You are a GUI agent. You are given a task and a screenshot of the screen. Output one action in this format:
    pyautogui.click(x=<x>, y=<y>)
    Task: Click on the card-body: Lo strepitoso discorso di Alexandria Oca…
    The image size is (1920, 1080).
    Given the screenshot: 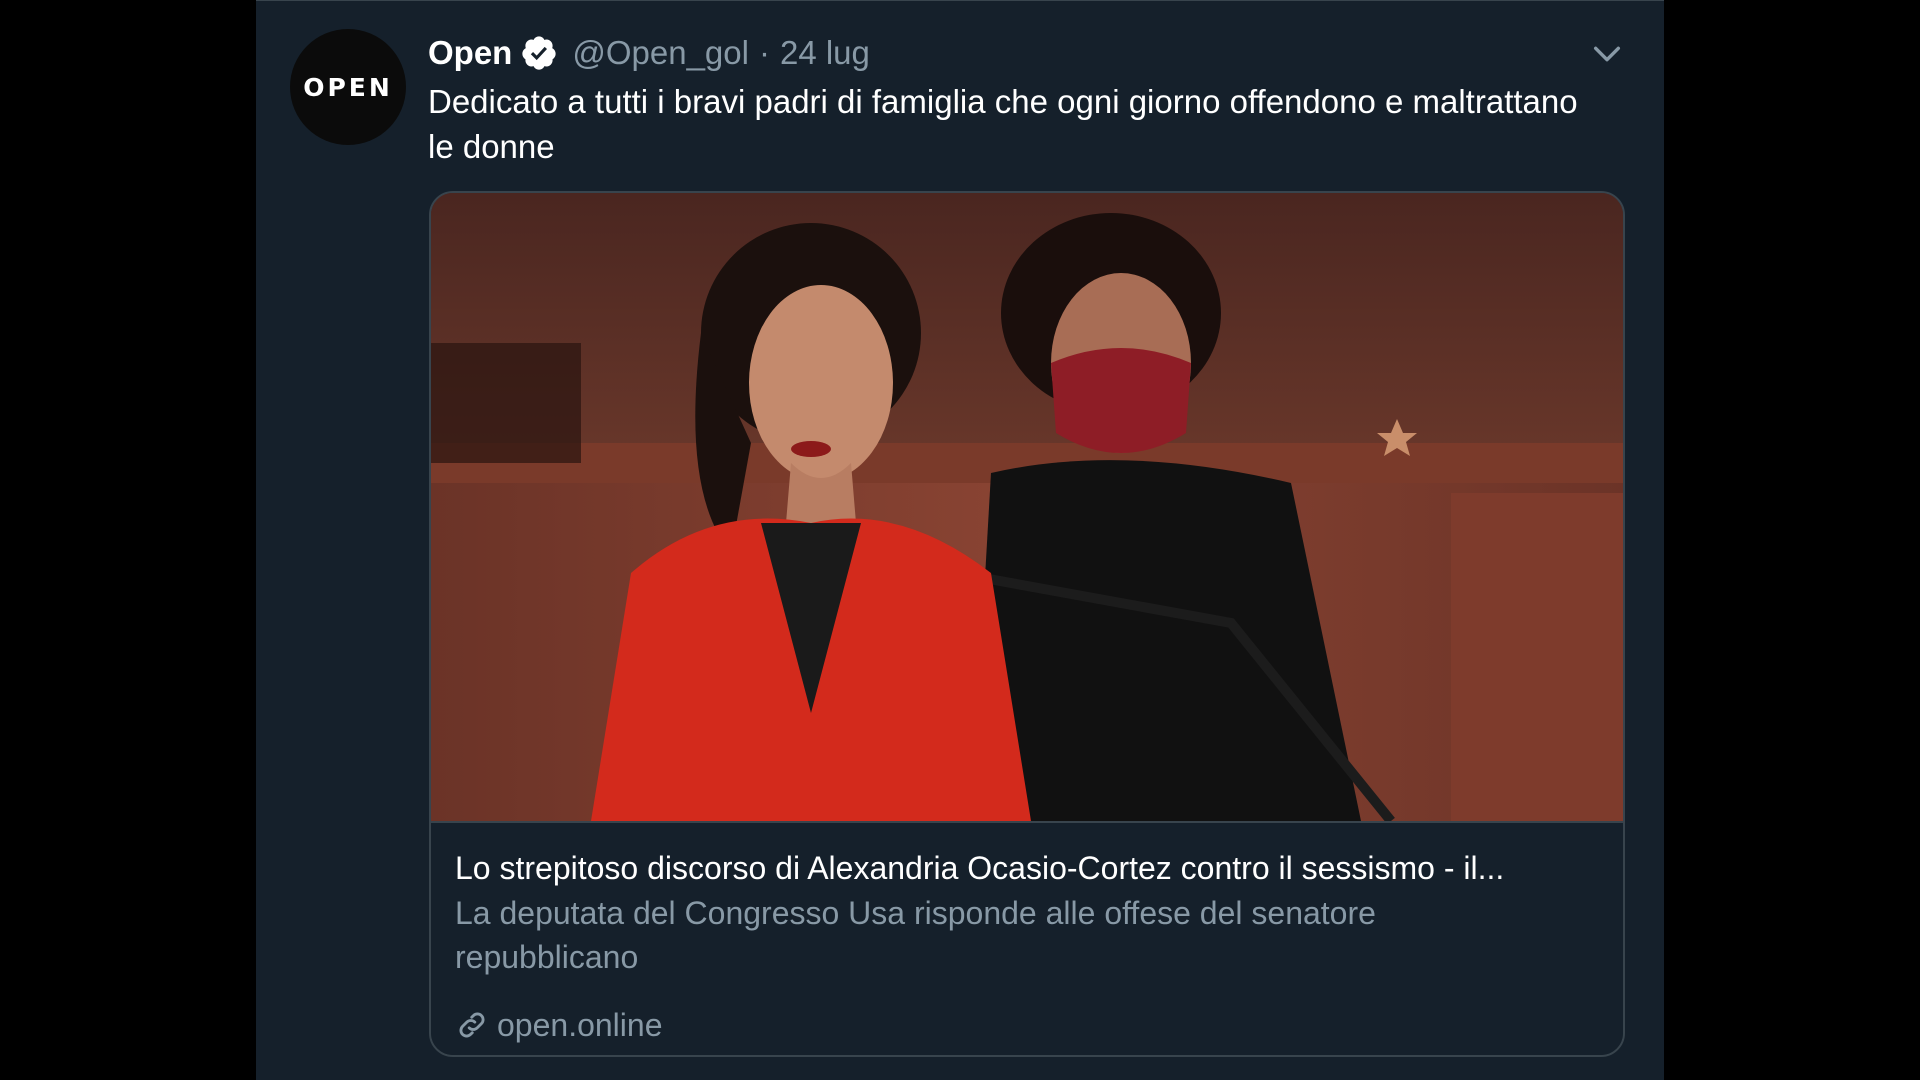 What is the action you would take?
    pyautogui.click(x=1027, y=938)
    